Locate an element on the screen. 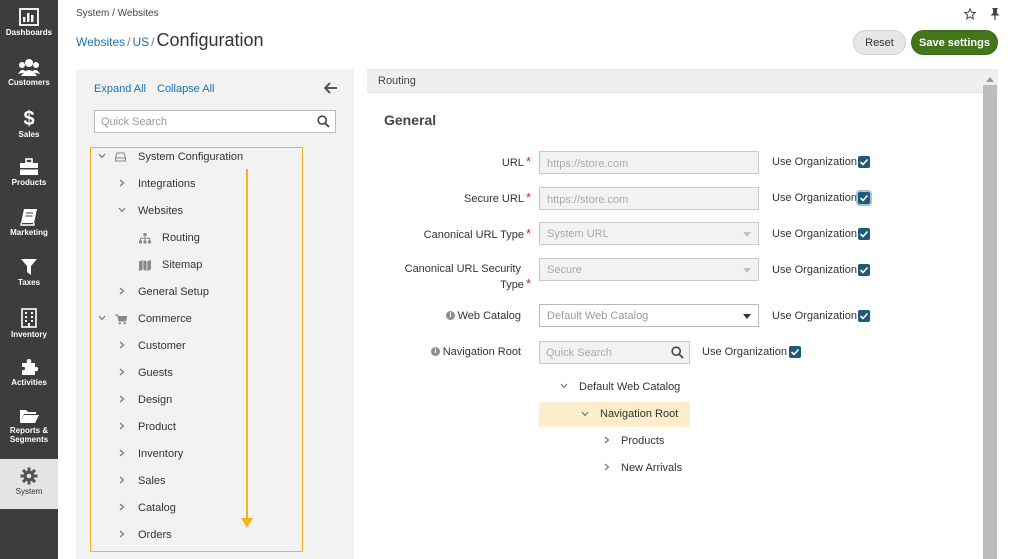 The height and width of the screenshot is (559, 1014). tree-item-design: Design is located at coordinates (196, 401).